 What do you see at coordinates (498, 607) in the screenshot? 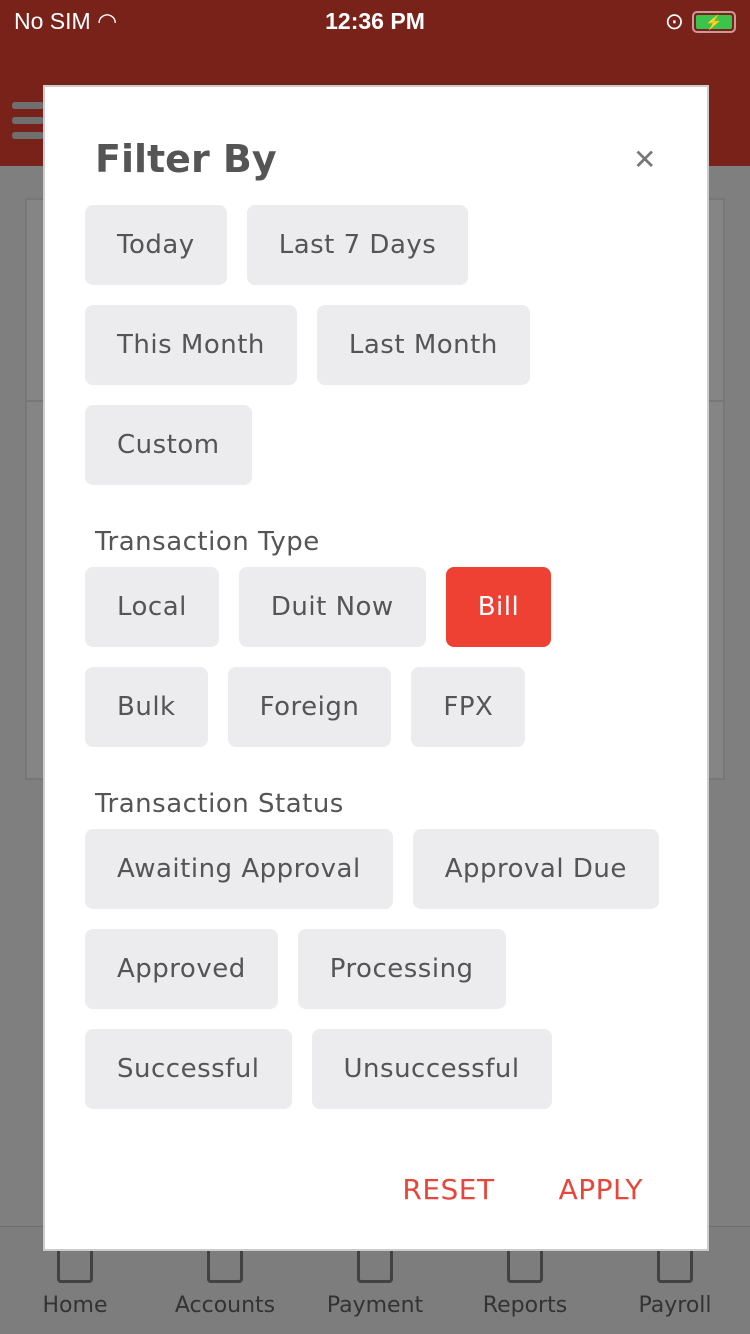
I see `chip-bill: Bill` at bounding box center [498, 607].